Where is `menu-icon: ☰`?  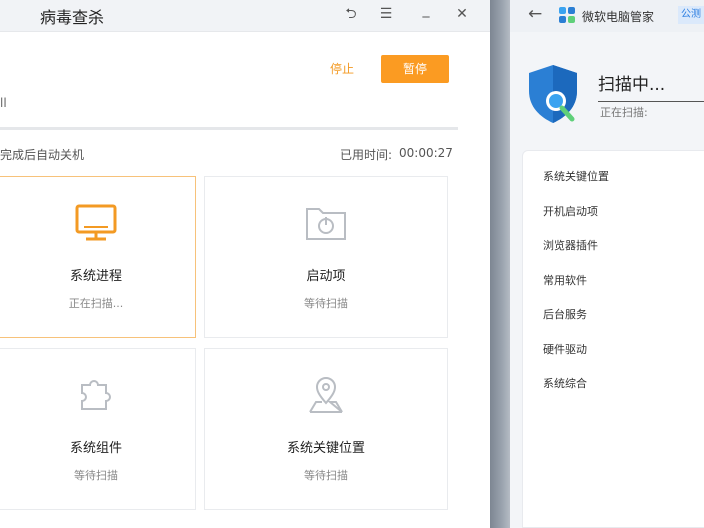 menu-icon: ☰ is located at coordinates (386, 14).